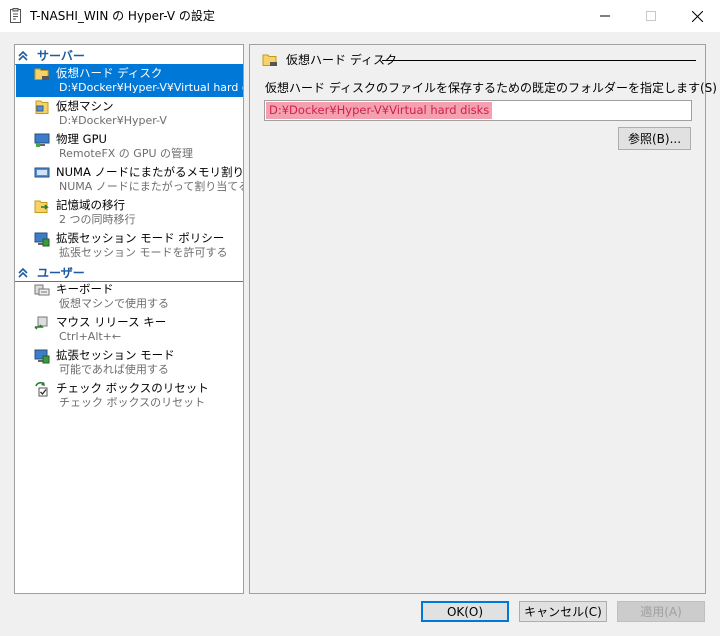 This screenshot has width=720, height=636. Describe the element at coordinates (129, 56) in the screenshot. I see `section-header-server: サーバー` at that location.